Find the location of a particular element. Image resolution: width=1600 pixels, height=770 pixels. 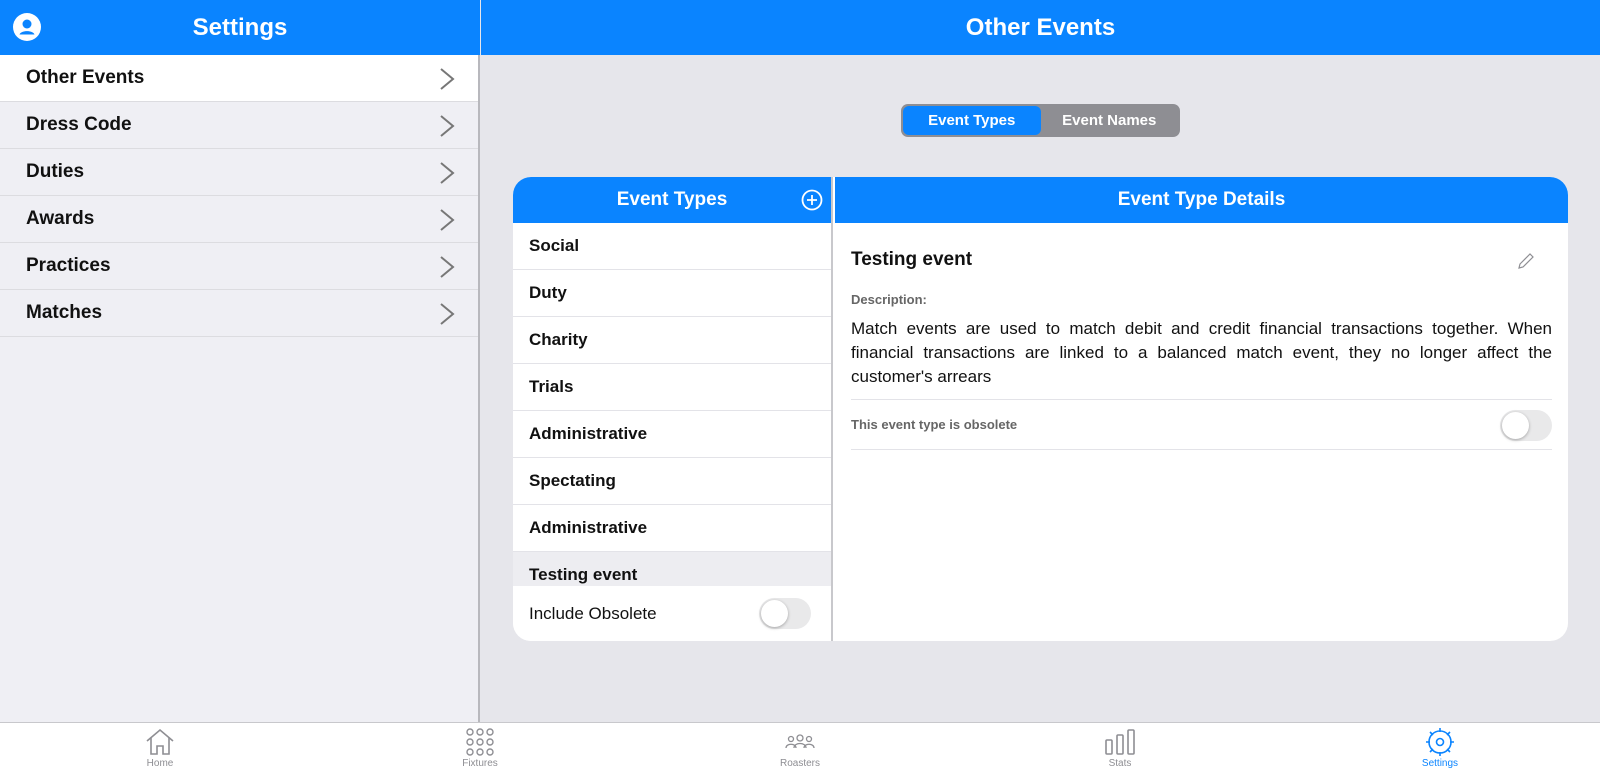

settings-title: Settings is located at coordinates (240, 27).